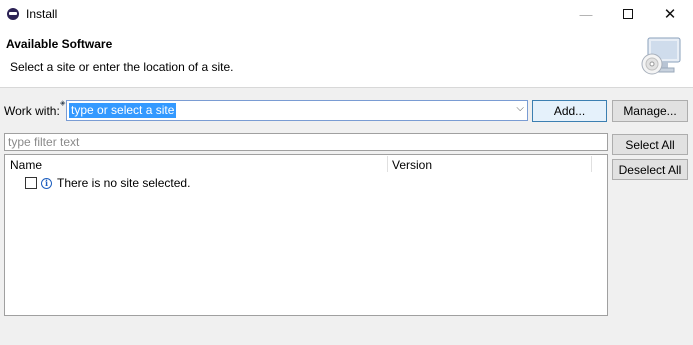 The height and width of the screenshot is (345, 693). What do you see at coordinates (46, 183) in the screenshot?
I see `info-icon: i` at bounding box center [46, 183].